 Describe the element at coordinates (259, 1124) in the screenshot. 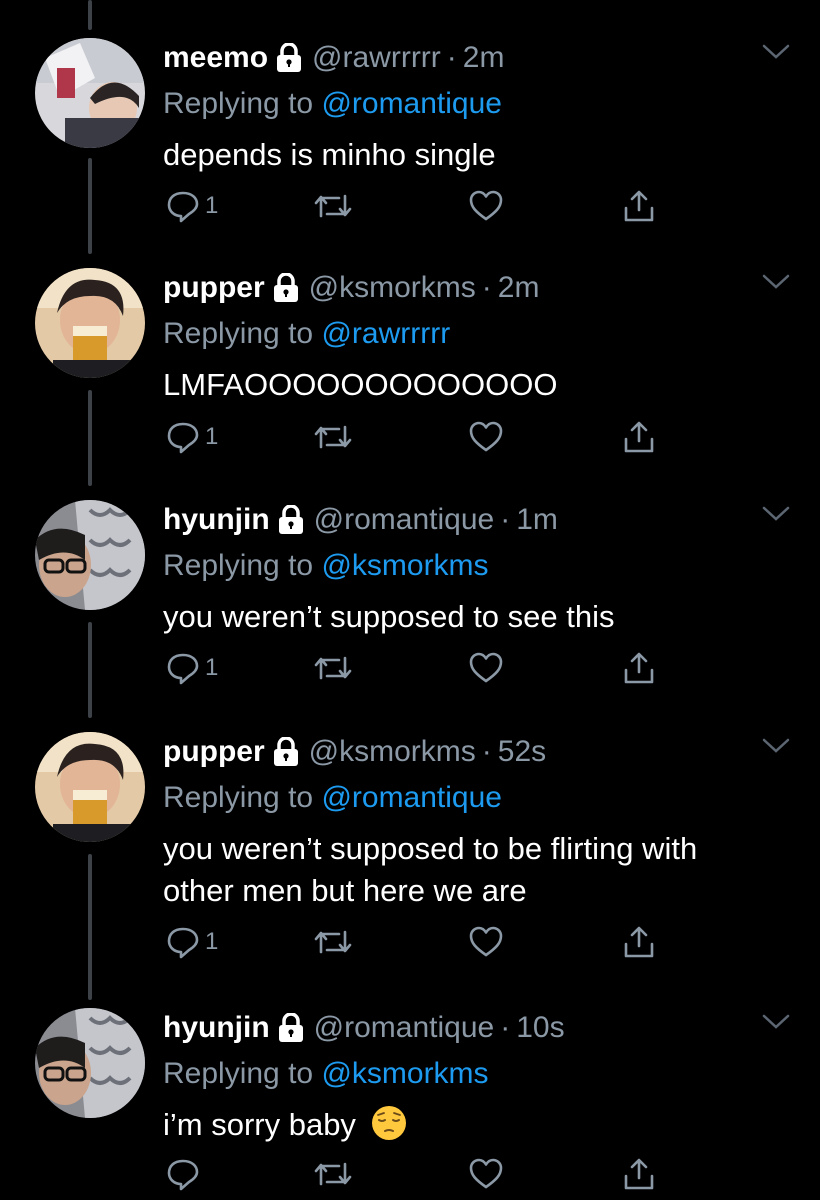

I see `tweet-text-body: i’m sorry baby` at that location.